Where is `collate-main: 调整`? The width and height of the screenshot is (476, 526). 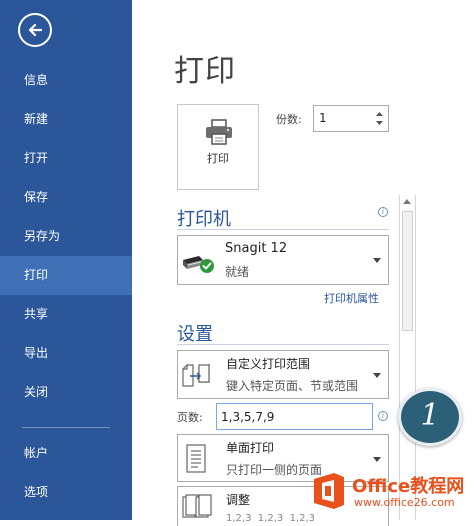
collate-main: 调整 is located at coordinates (238, 500).